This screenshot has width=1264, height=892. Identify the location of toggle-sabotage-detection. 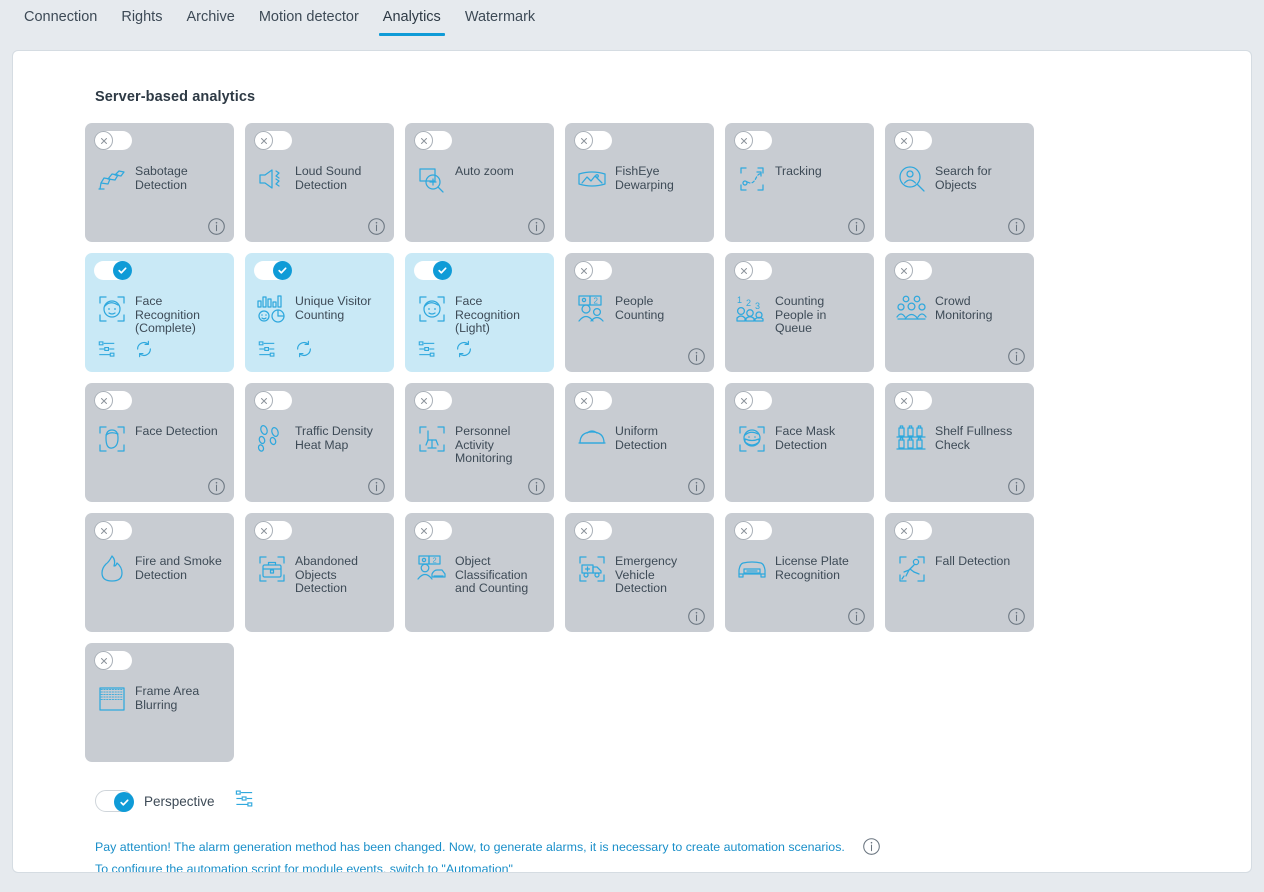
(113, 140).